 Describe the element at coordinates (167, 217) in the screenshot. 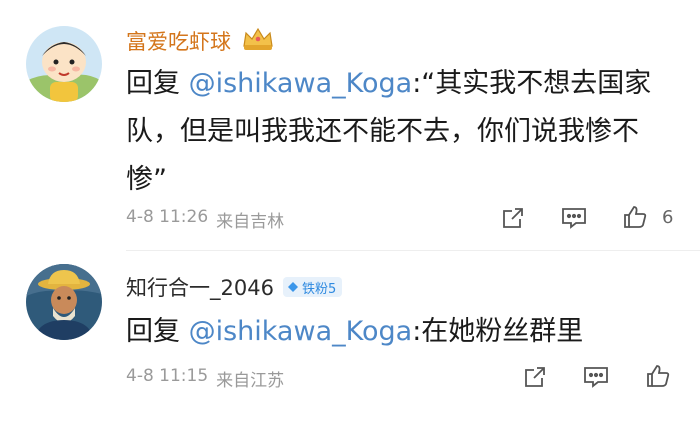

I see `timestamp: 4-8 11:26` at that location.